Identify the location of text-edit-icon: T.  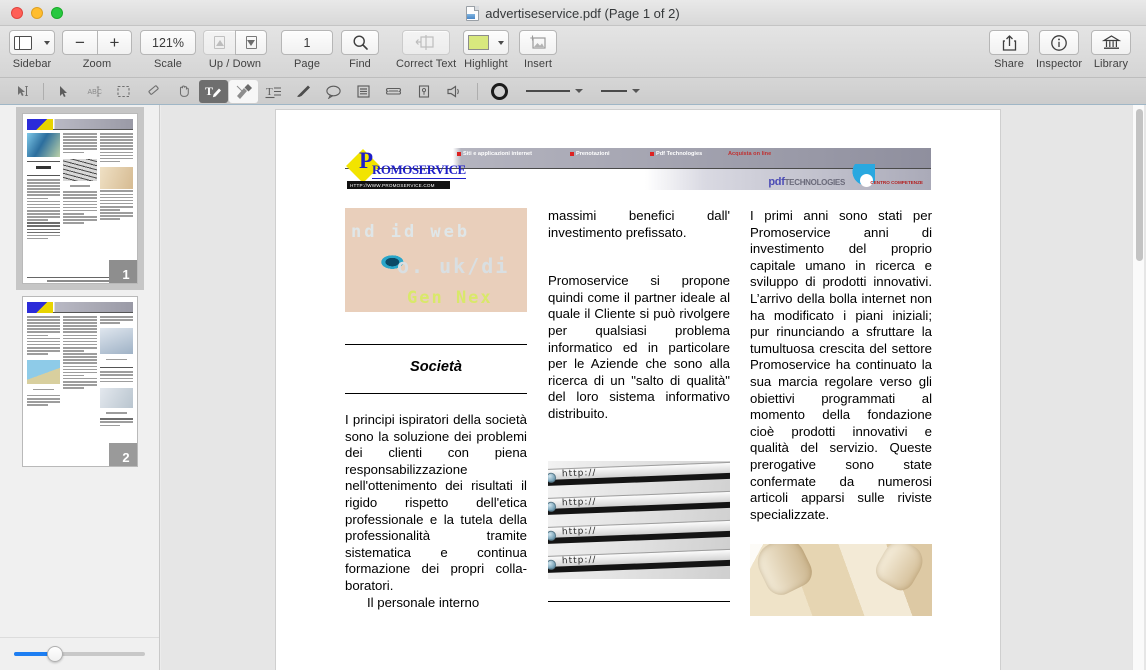
(273, 92).